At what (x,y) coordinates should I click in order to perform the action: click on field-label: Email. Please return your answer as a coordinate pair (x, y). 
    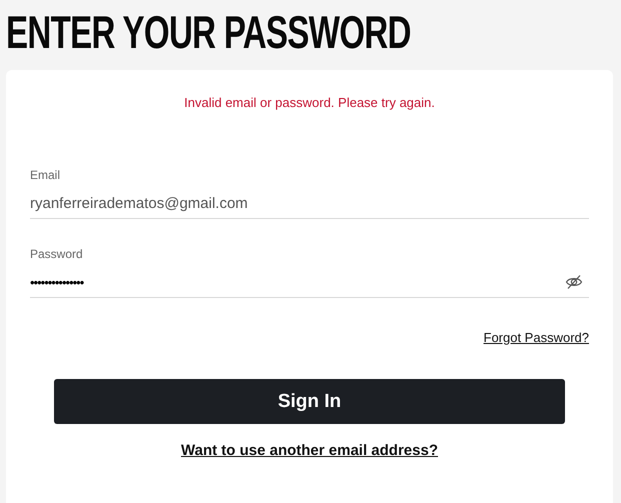
    Looking at the image, I should click on (45, 175).